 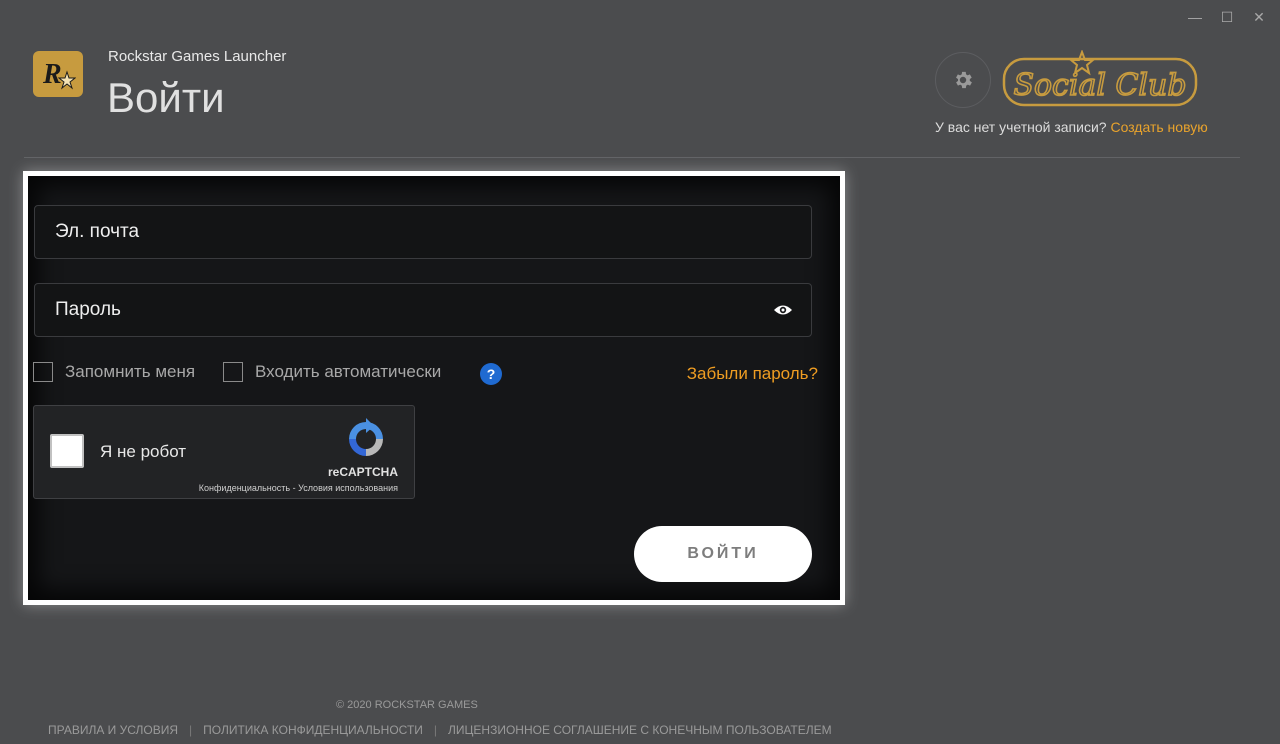 What do you see at coordinates (113, 730) in the screenshot?
I see `footer-link-terms: ПРАВИЛА И УСЛОВИЯ` at bounding box center [113, 730].